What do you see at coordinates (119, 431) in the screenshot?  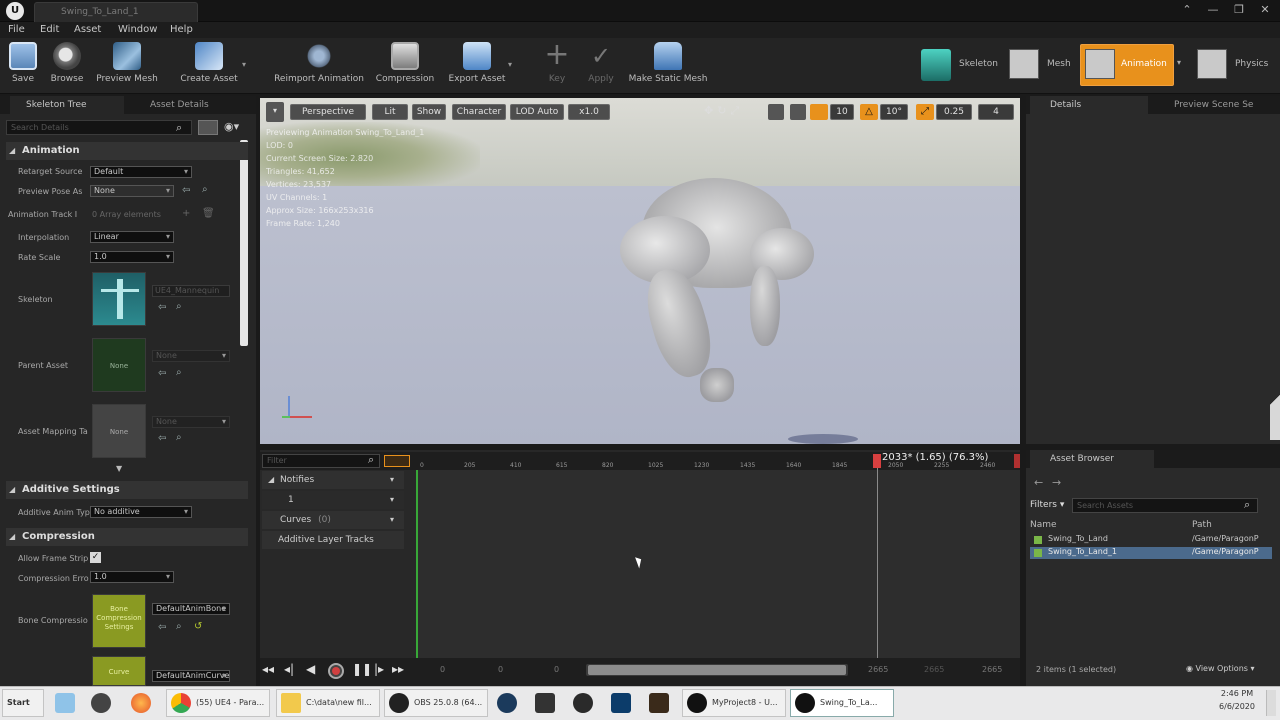 I see `asset-mapping-thumbnail: None` at bounding box center [119, 431].